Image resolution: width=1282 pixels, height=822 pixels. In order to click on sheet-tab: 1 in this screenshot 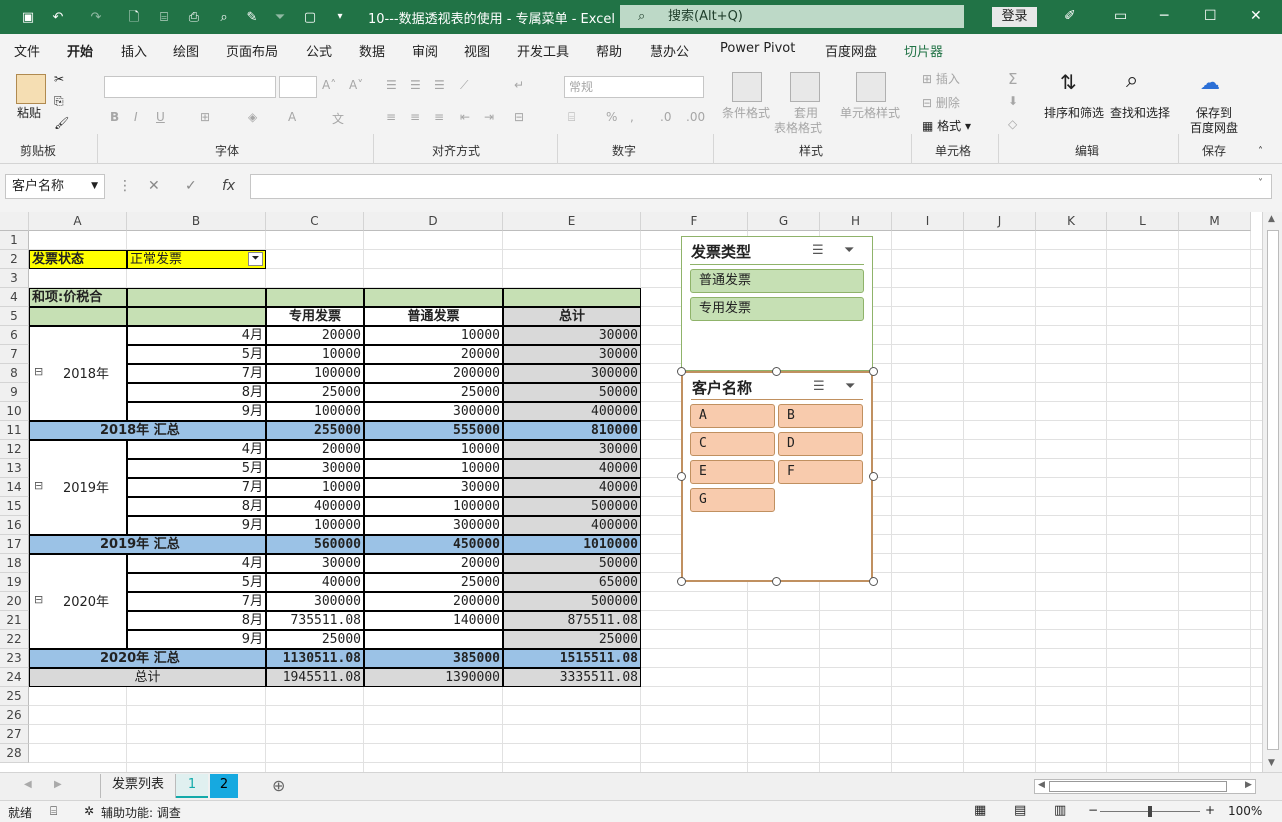, I will do `click(192, 786)`.